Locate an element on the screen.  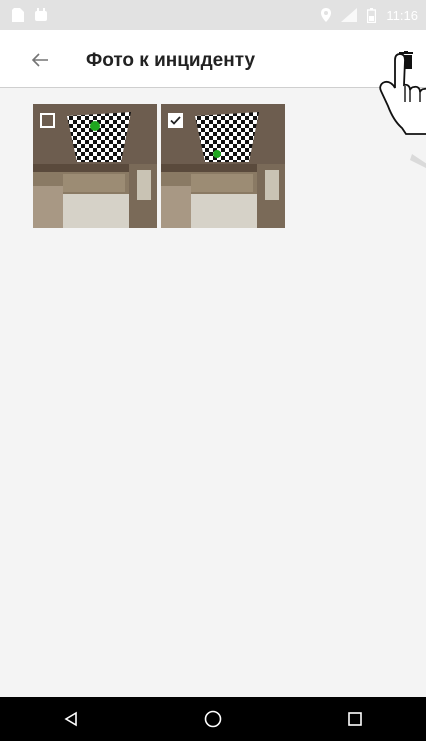
recents-square-icon is located at coordinates (355, 719).